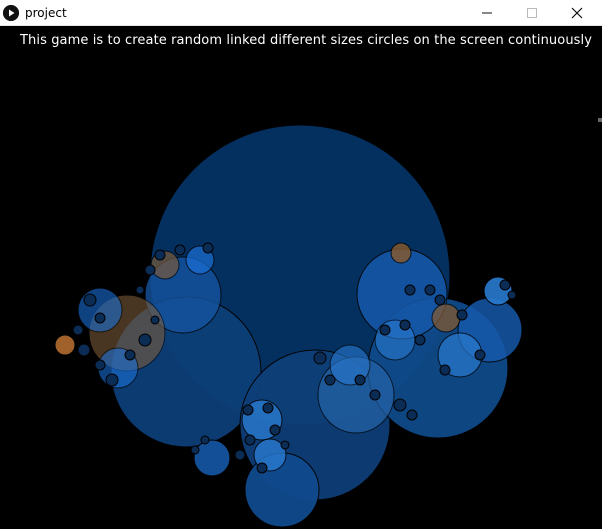  I want to click on minimize-icon, so click(487, 12).